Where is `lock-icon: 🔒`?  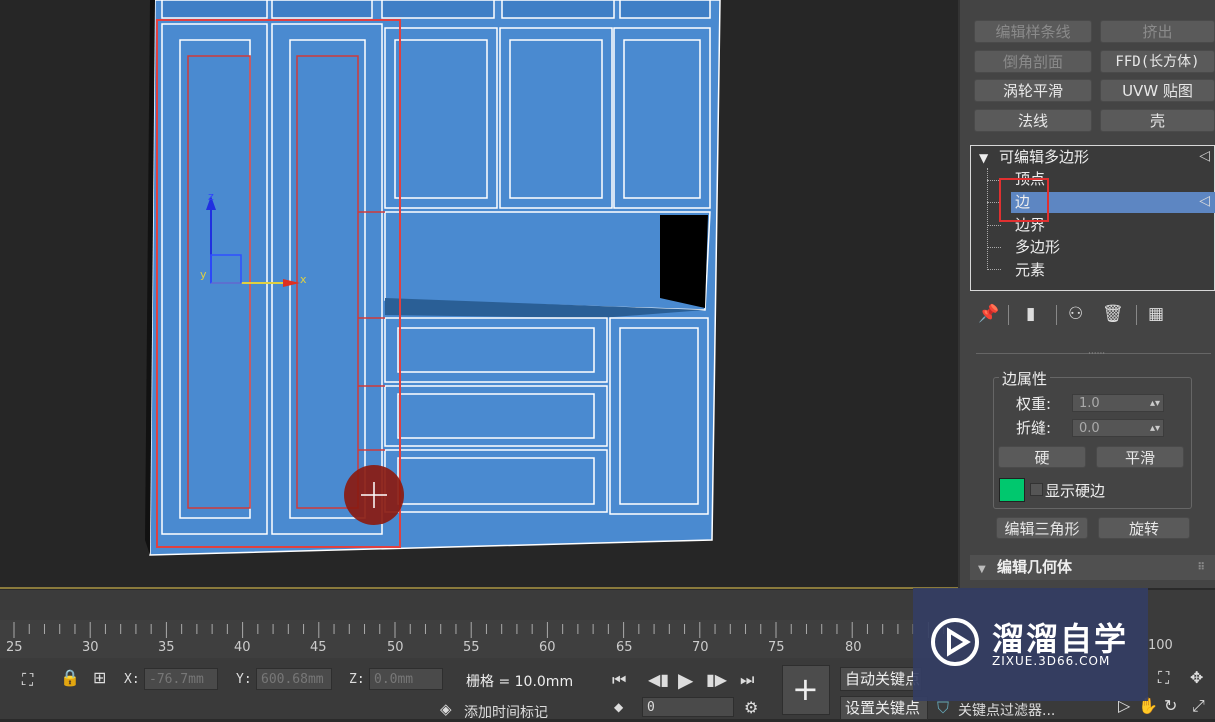 lock-icon: 🔒 is located at coordinates (70, 677).